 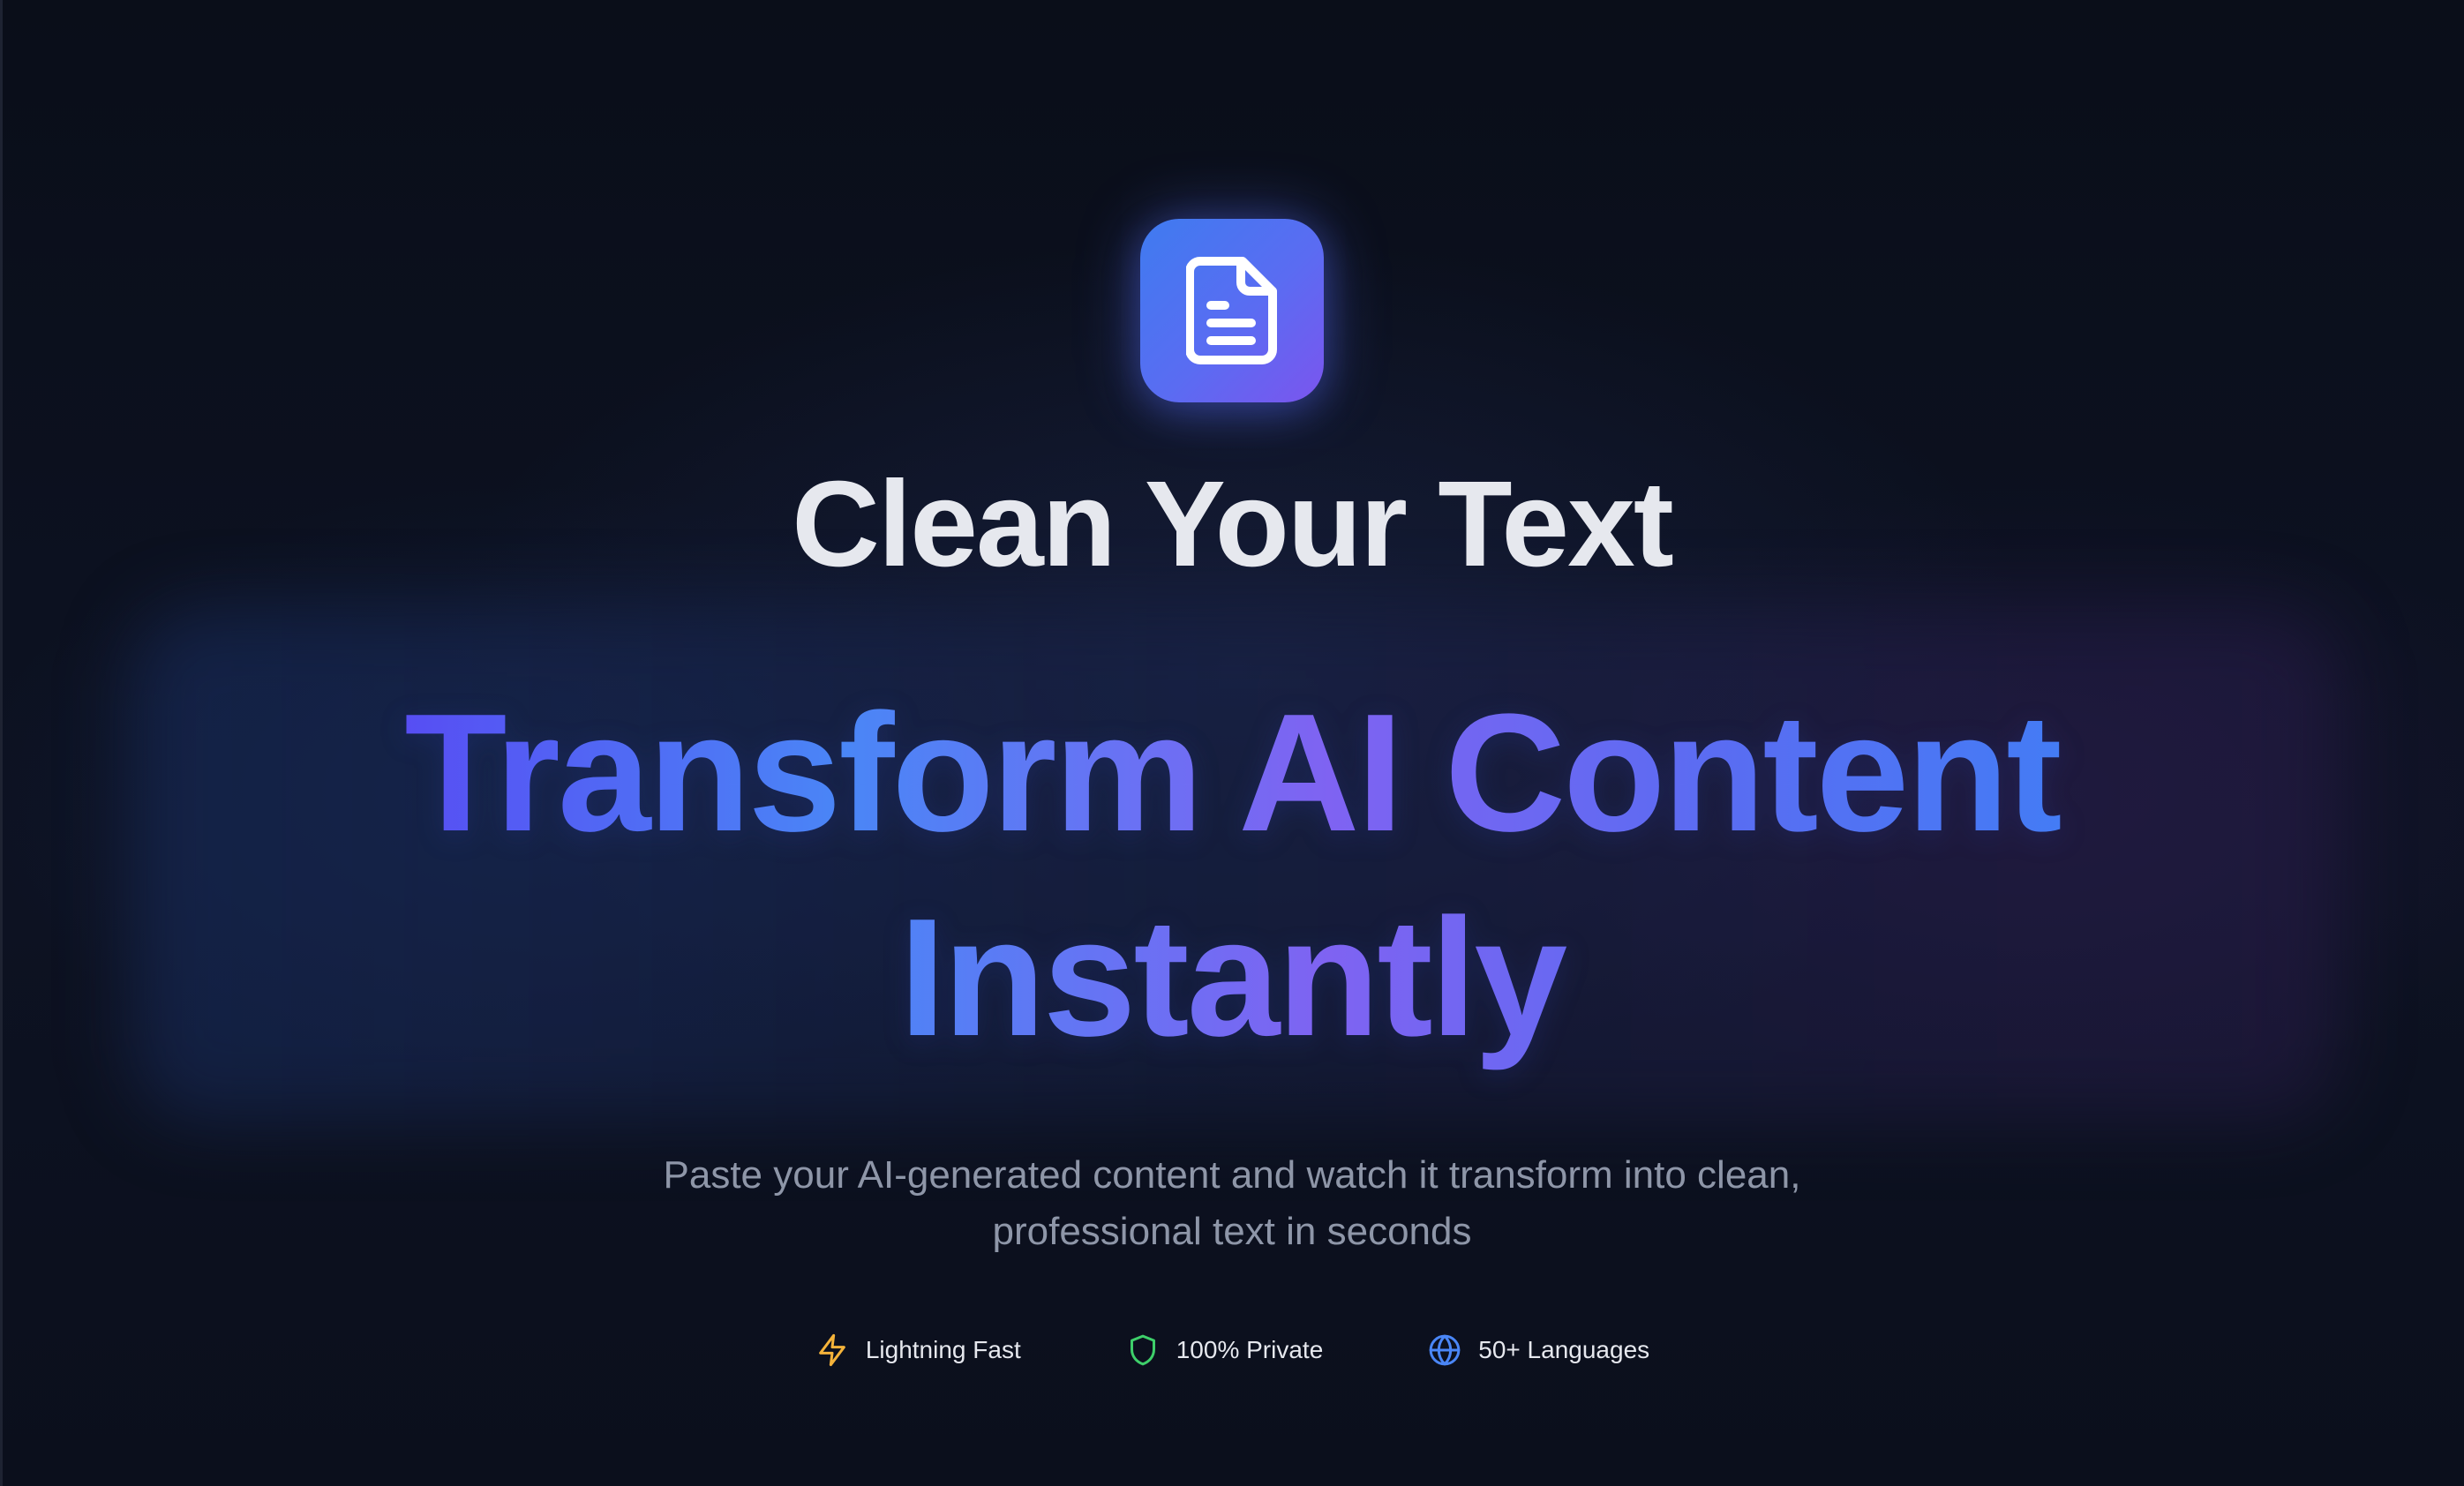 I want to click on shield-icon, so click(x=1143, y=1350).